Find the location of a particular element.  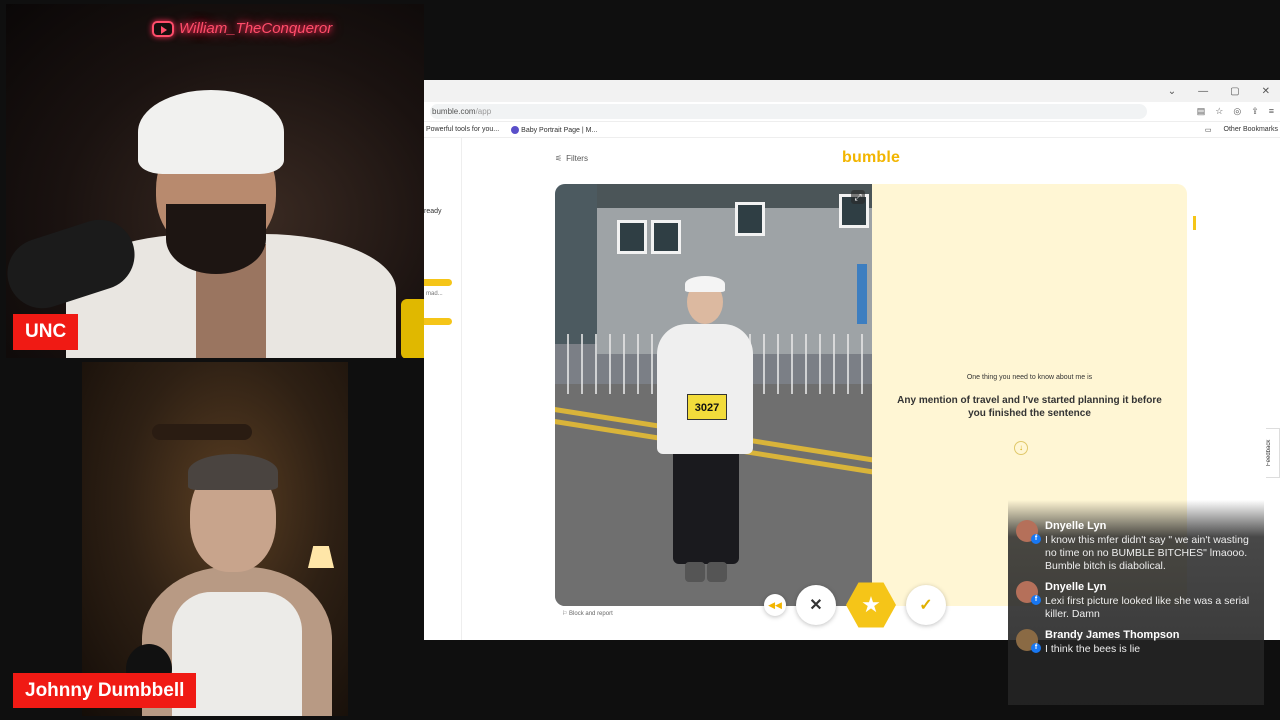

block-report-link: ⚐ Block and report is located at coordinates (587, 613).